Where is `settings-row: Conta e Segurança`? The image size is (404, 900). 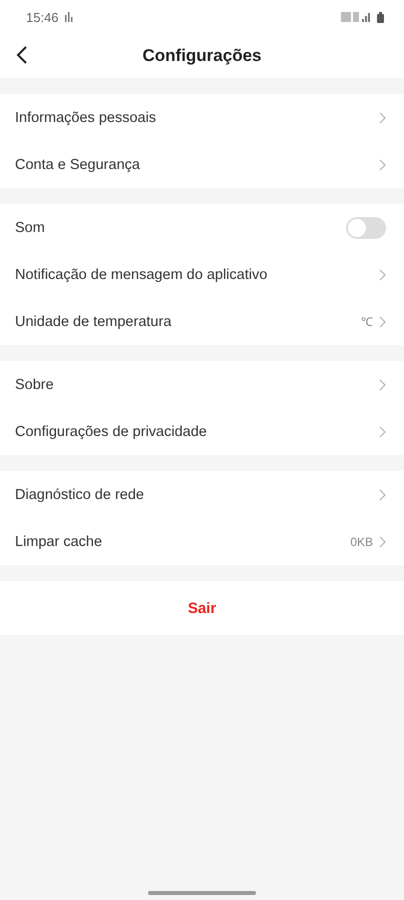
settings-row: Conta e Segurança is located at coordinates (202, 164).